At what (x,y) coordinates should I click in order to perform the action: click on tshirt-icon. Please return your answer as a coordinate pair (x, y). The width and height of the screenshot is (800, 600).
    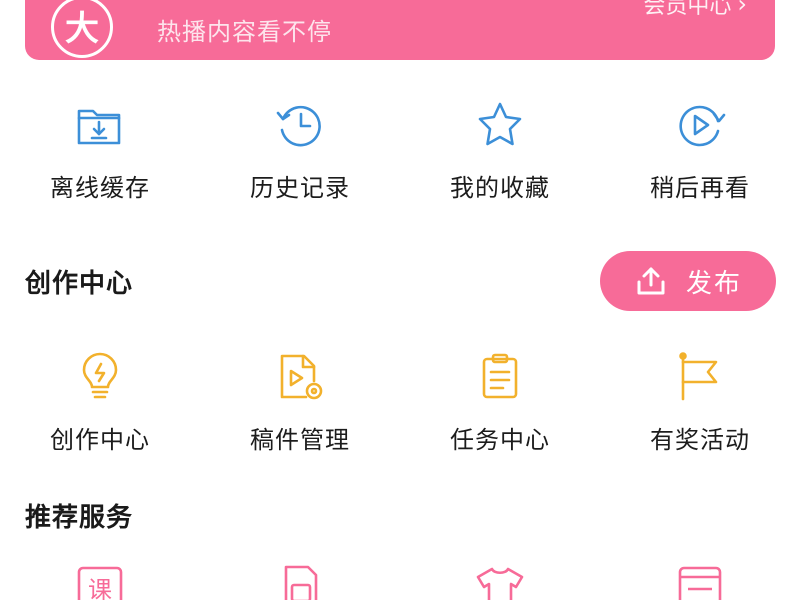
    Looking at the image, I should click on (500, 581).